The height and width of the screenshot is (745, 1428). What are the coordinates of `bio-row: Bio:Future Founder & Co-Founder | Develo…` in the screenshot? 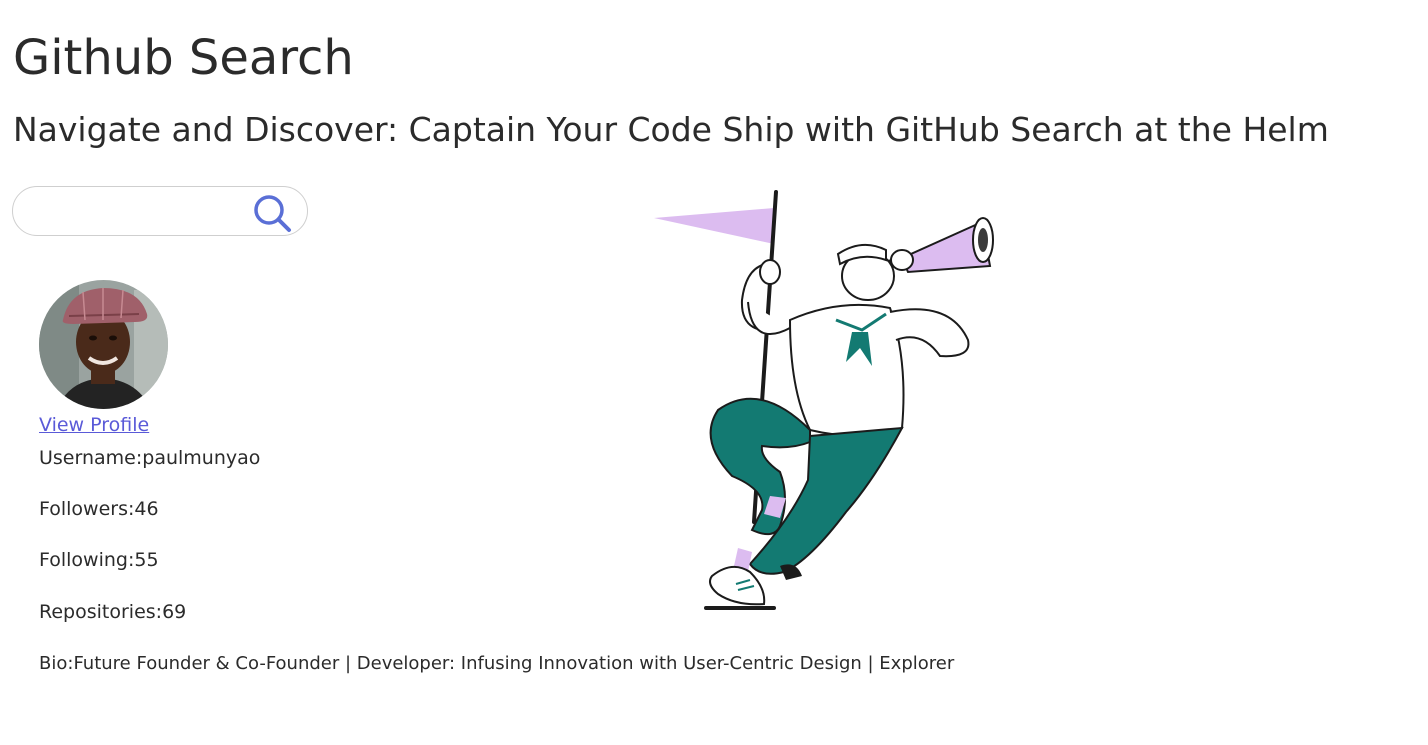 It's located at (496, 664).